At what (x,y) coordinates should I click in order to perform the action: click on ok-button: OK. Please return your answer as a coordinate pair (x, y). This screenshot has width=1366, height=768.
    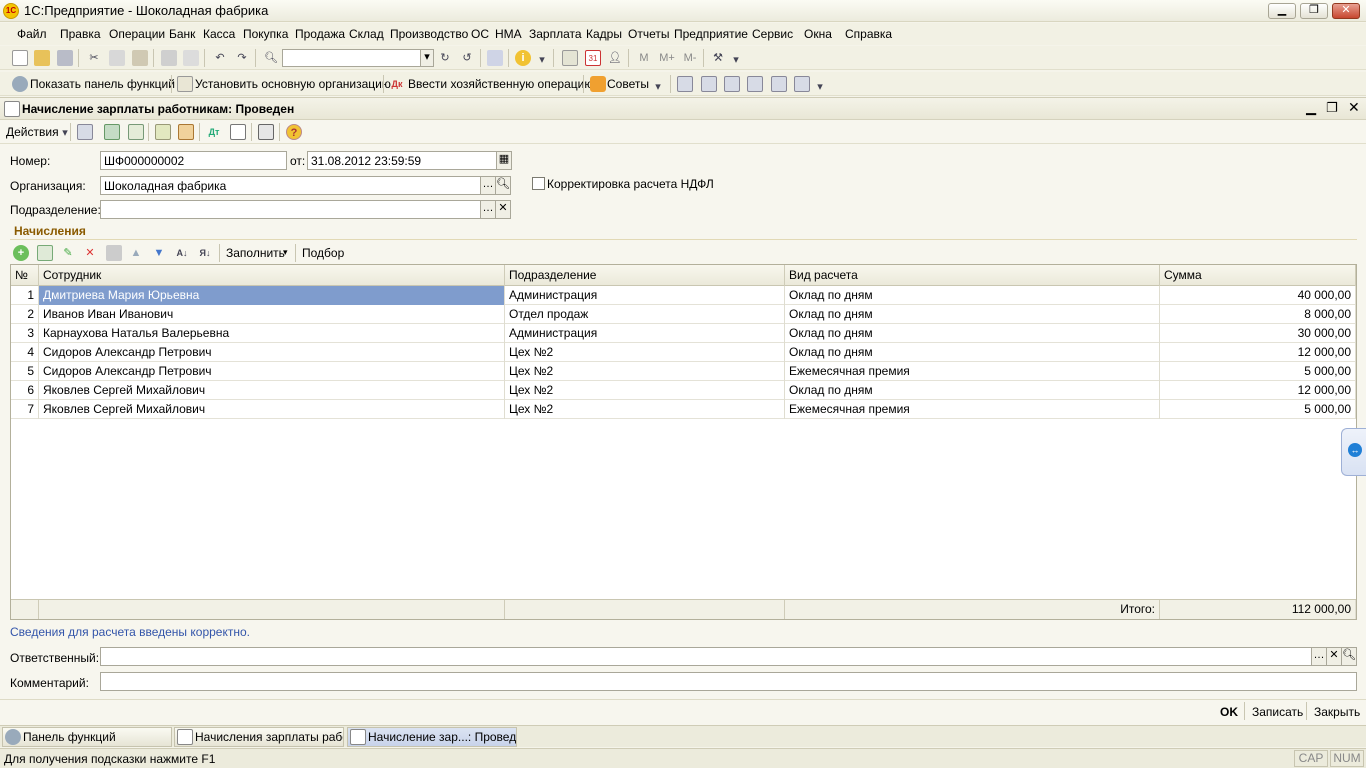
    Looking at the image, I should click on (1229, 712).